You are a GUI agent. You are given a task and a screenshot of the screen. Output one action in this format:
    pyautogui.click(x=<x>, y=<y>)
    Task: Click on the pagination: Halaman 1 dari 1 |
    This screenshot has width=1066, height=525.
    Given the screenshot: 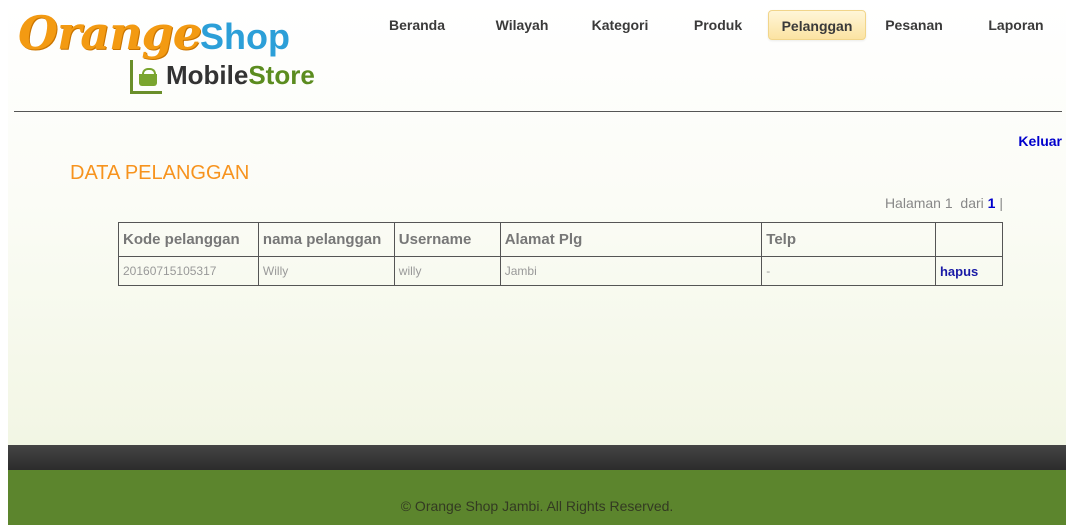 What is the action you would take?
    pyautogui.click(x=944, y=203)
    